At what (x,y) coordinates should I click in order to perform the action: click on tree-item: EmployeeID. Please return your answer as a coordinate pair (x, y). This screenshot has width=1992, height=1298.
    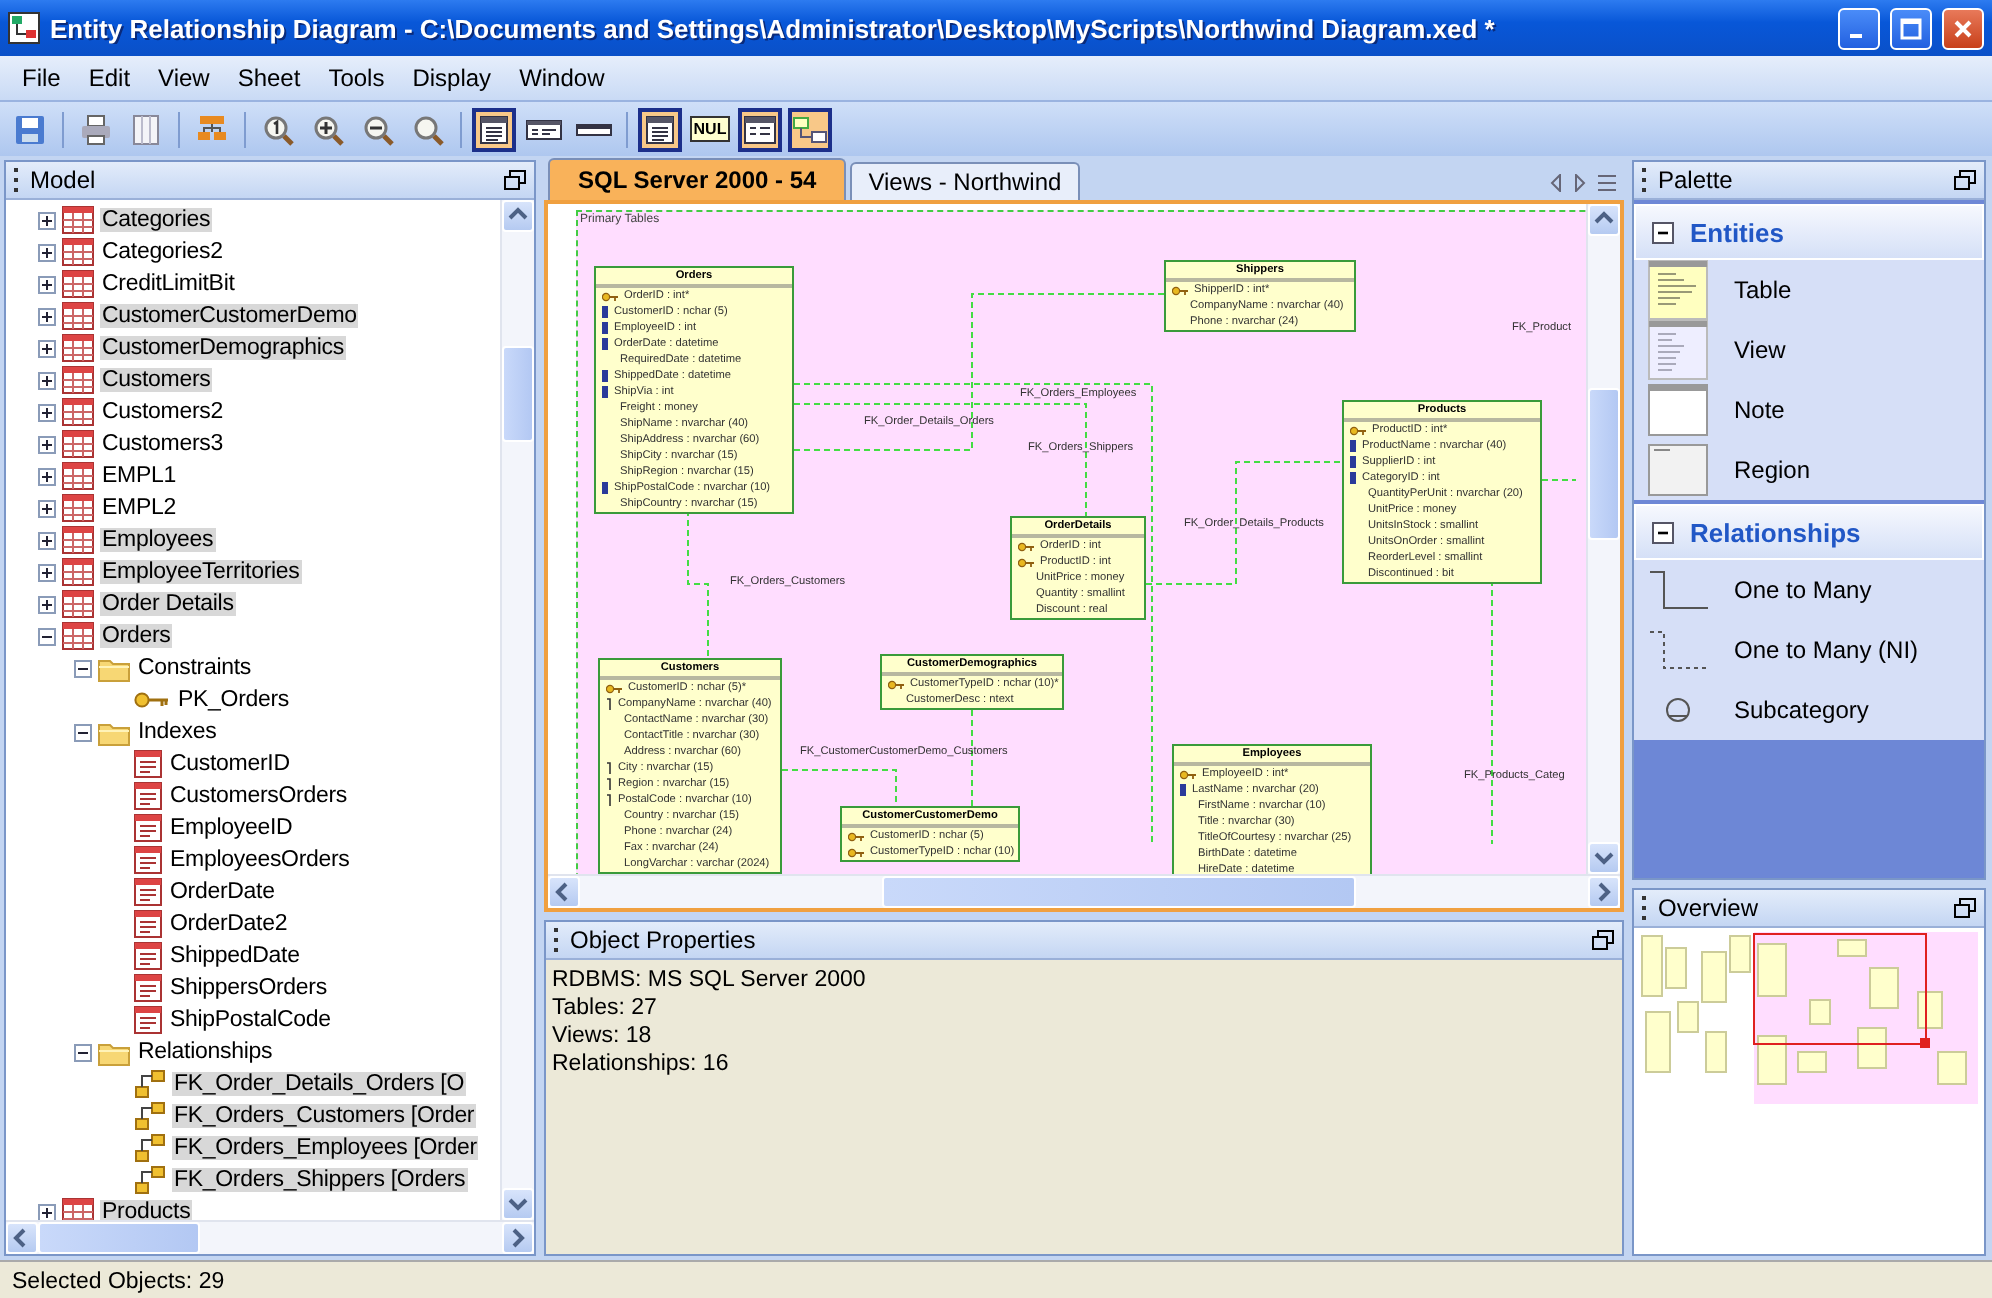
    Looking at the image, I should click on (231, 828).